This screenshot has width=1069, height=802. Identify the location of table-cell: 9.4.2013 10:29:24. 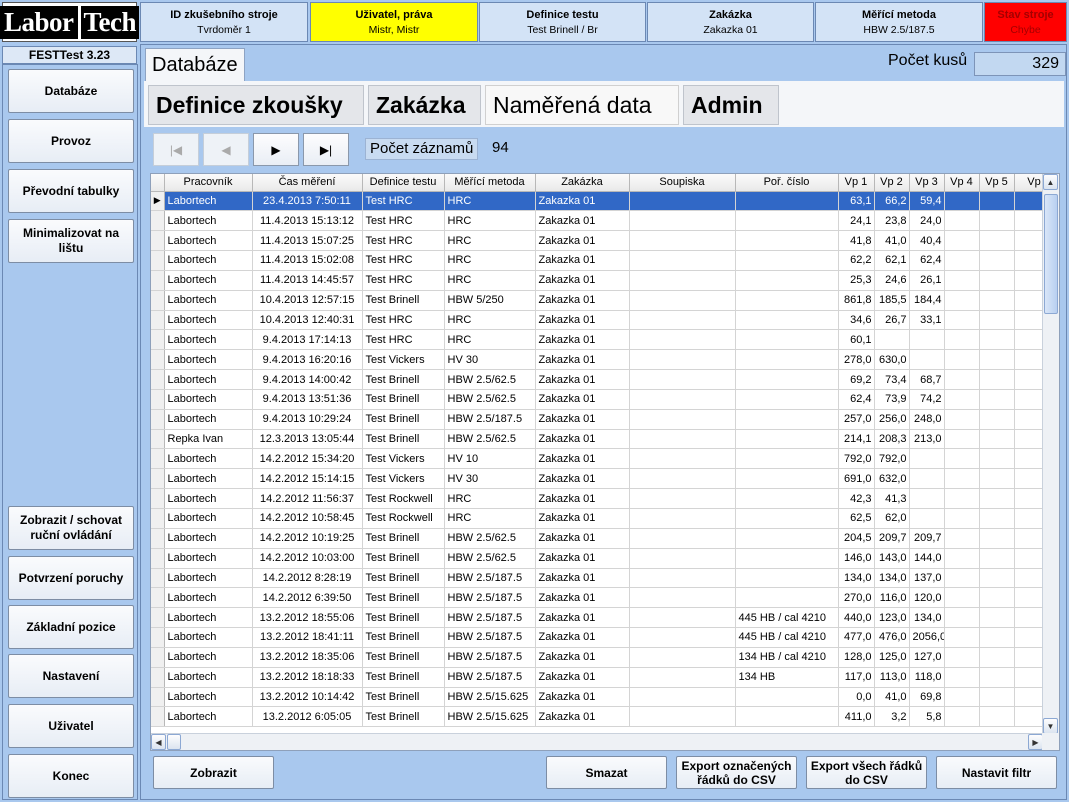
(307, 419).